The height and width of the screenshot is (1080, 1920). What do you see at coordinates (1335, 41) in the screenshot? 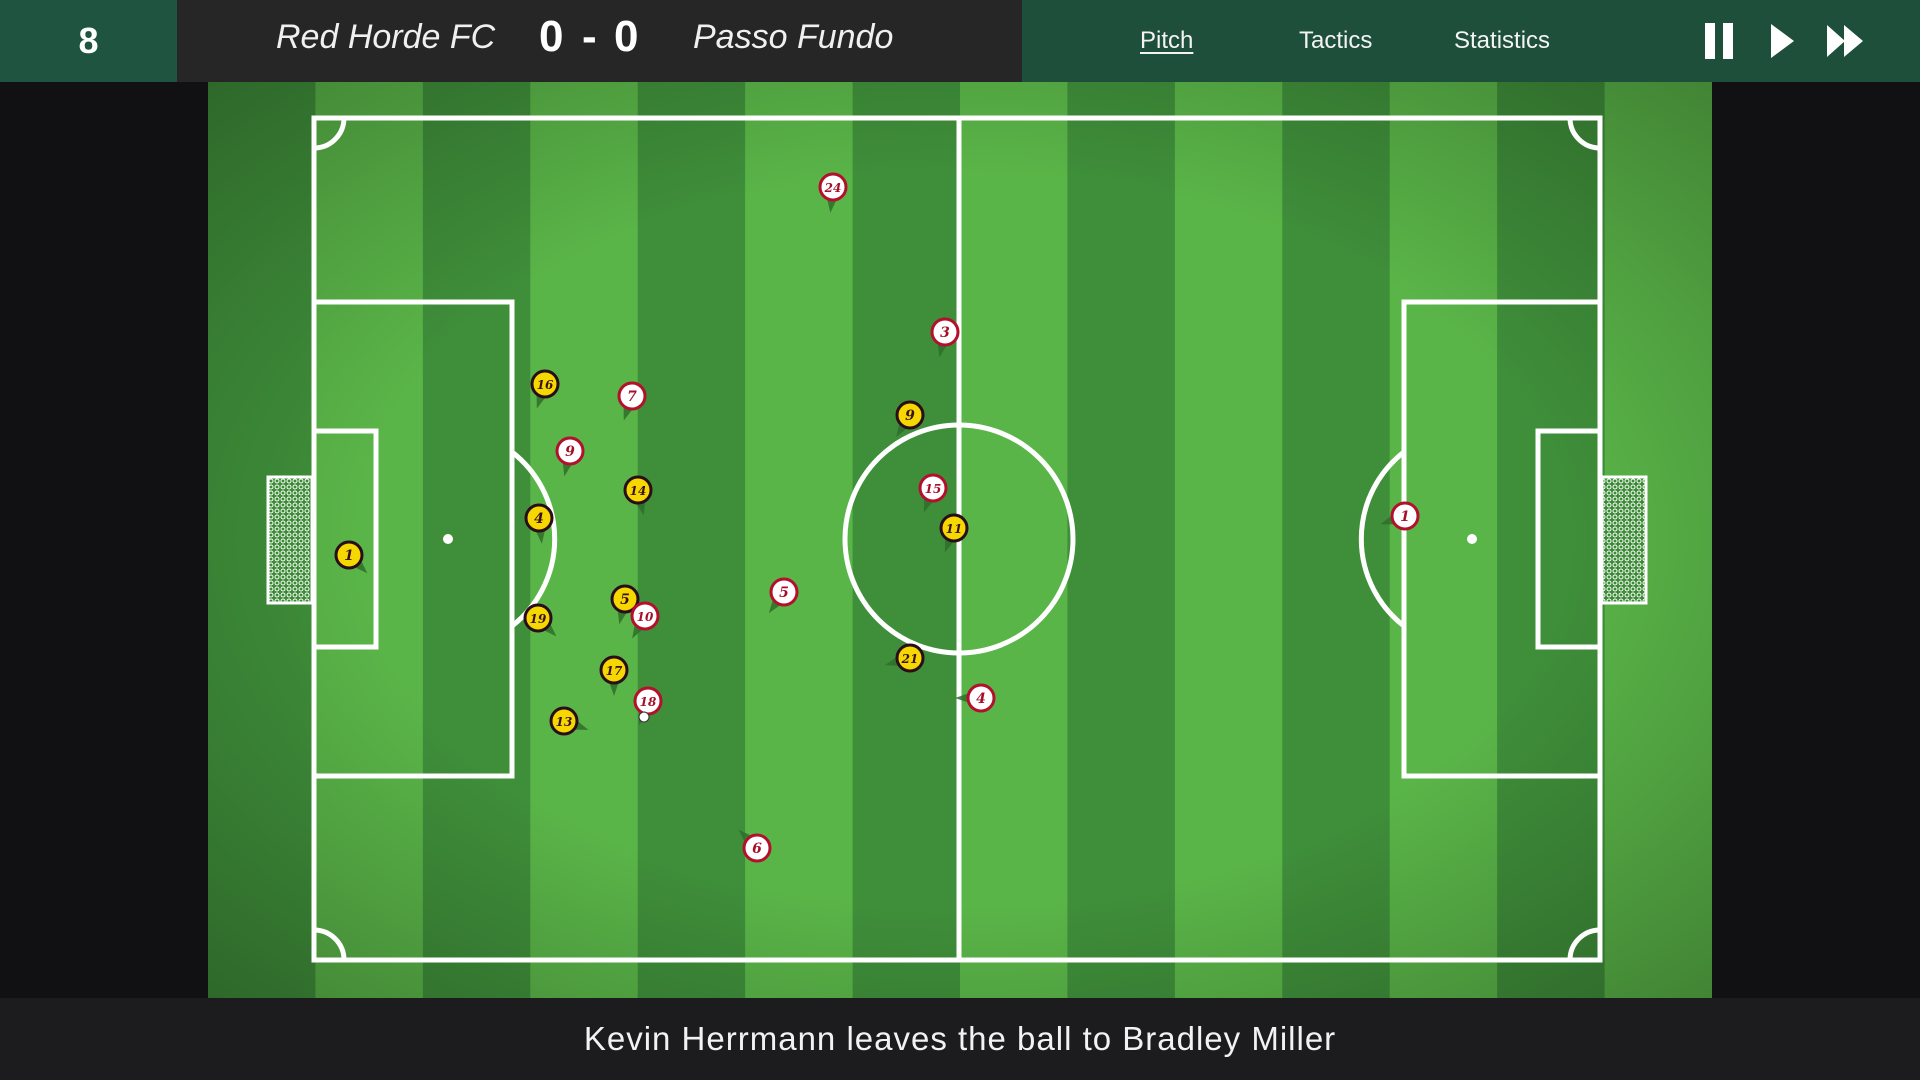
I see `tab-tactics: Tactics` at bounding box center [1335, 41].